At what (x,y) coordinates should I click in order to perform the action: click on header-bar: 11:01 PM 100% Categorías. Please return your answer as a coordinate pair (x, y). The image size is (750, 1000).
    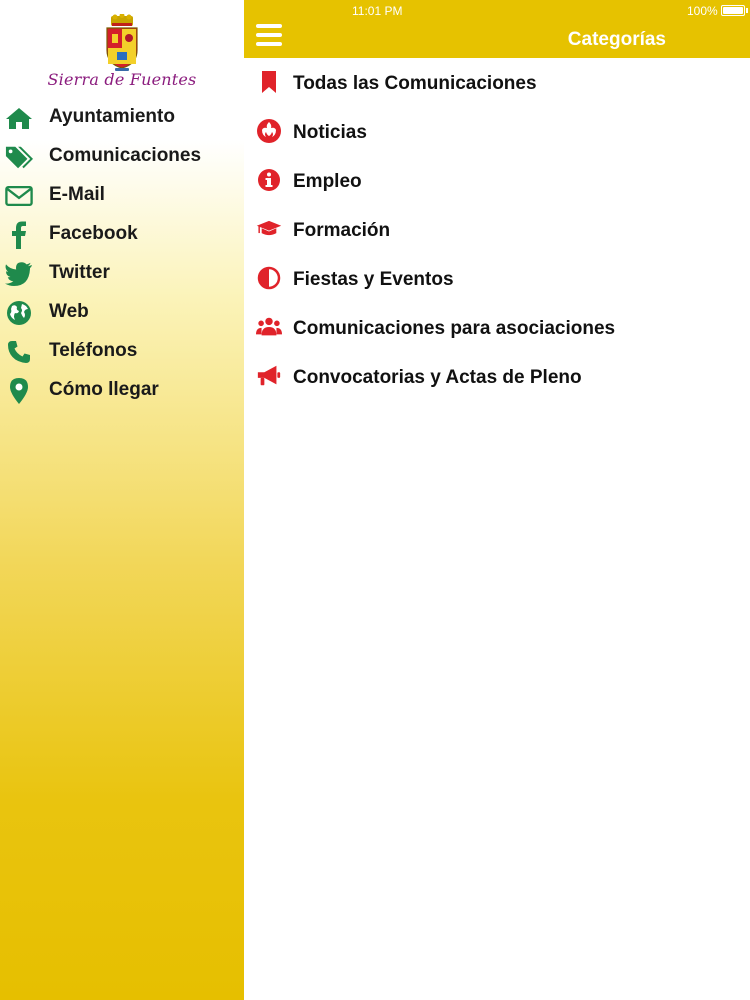
    Looking at the image, I should click on (497, 29).